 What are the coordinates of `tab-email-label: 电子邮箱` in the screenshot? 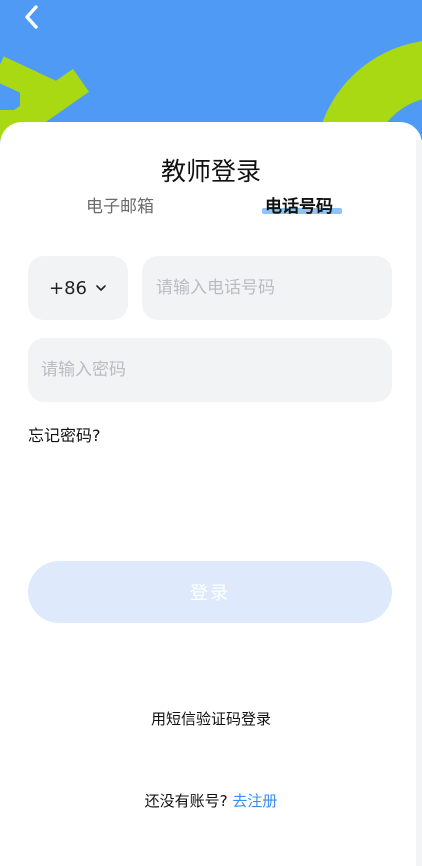 It's located at (120, 207).